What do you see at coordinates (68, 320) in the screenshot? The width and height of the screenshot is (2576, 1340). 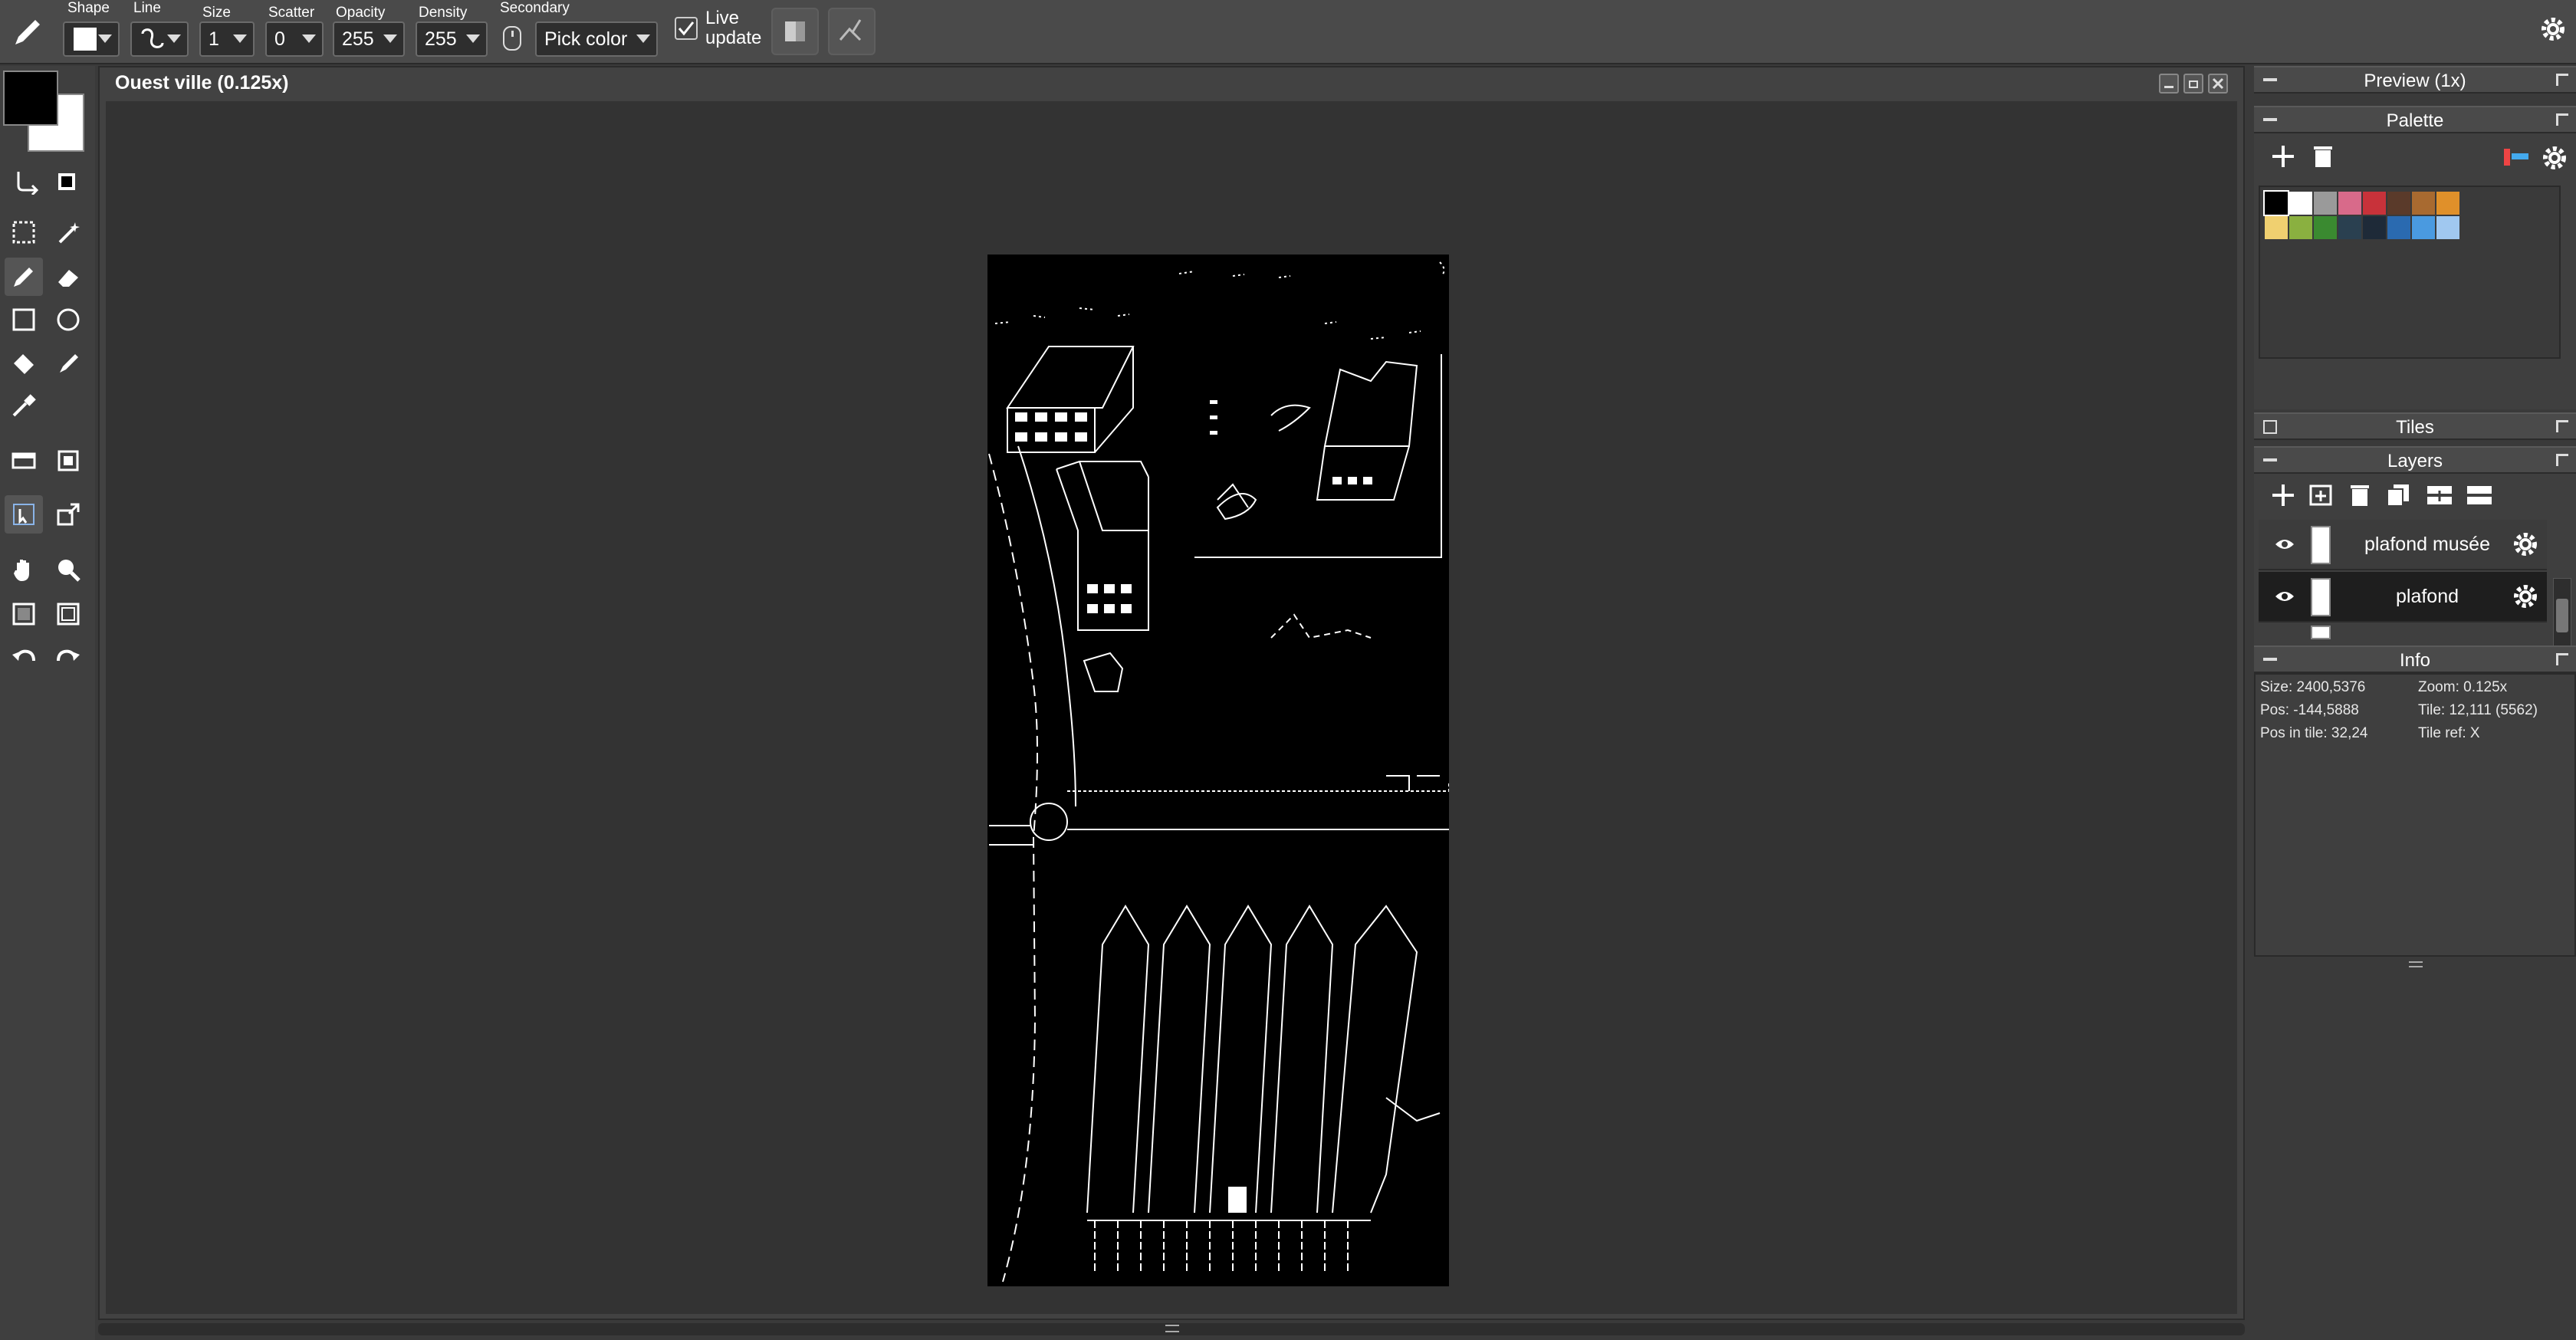 I see `ellipse-tool-icon` at bounding box center [68, 320].